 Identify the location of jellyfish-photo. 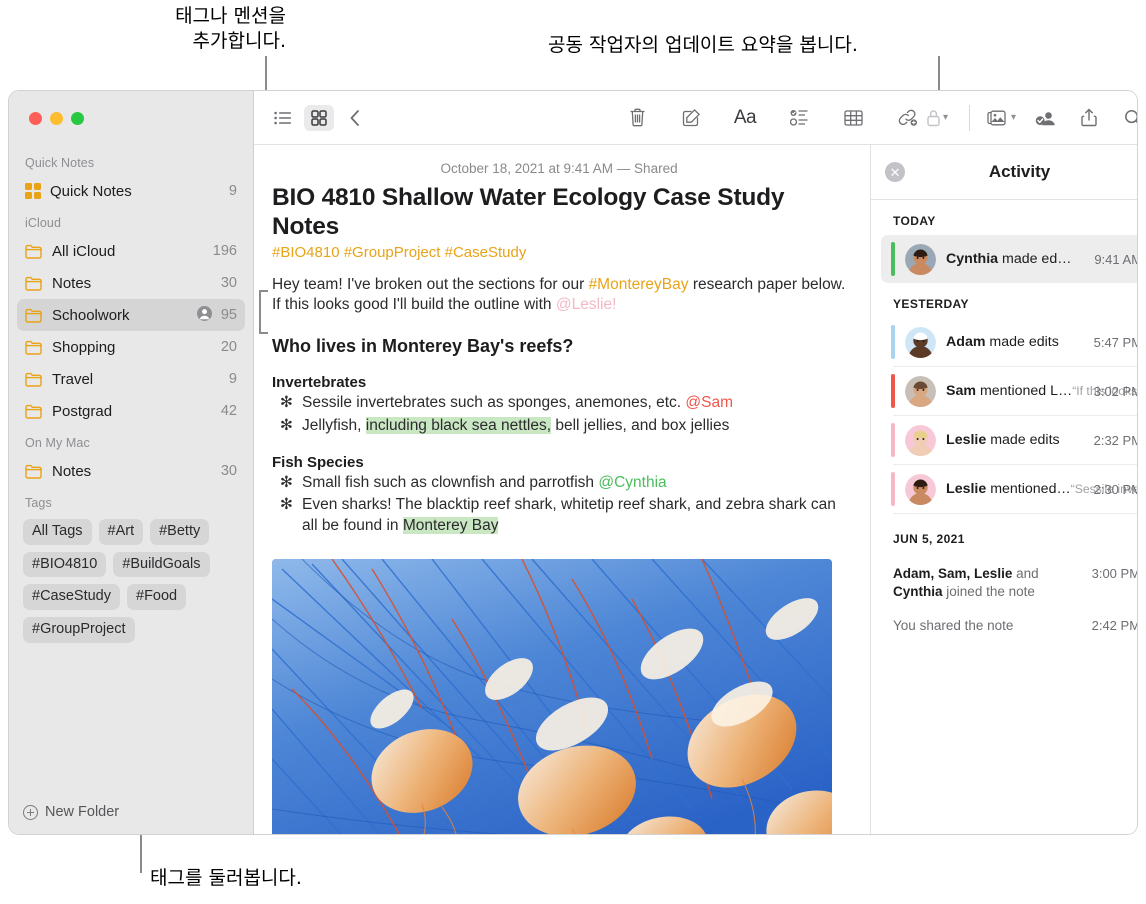
(552, 696).